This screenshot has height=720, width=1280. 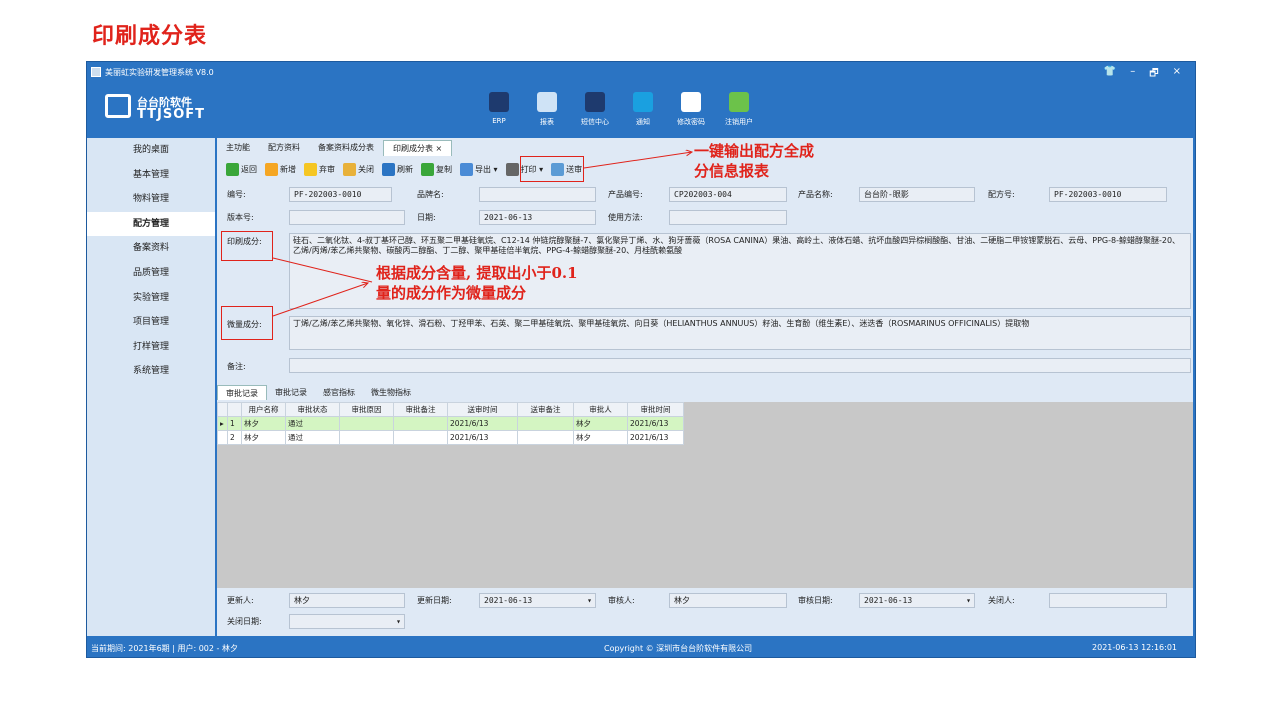 I want to click on table-row: ▸ 1 林夕 通过 2021/6/13 林夕 2021/6/13, so click(x=450, y=423).